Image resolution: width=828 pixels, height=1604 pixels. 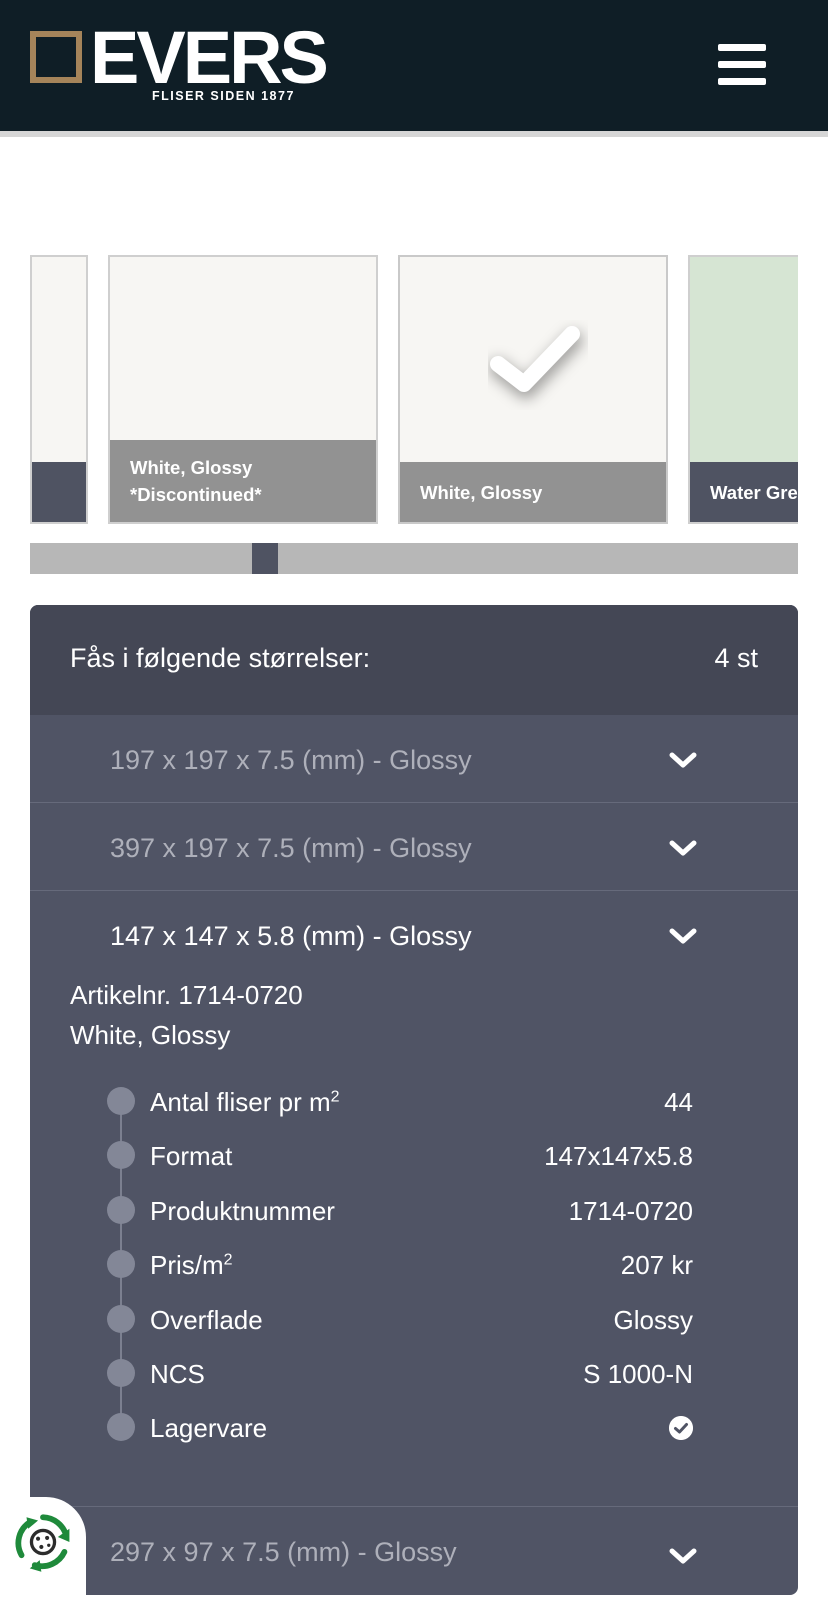 What do you see at coordinates (150, 1035) in the screenshot?
I see `color-name: White, Glossy` at bounding box center [150, 1035].